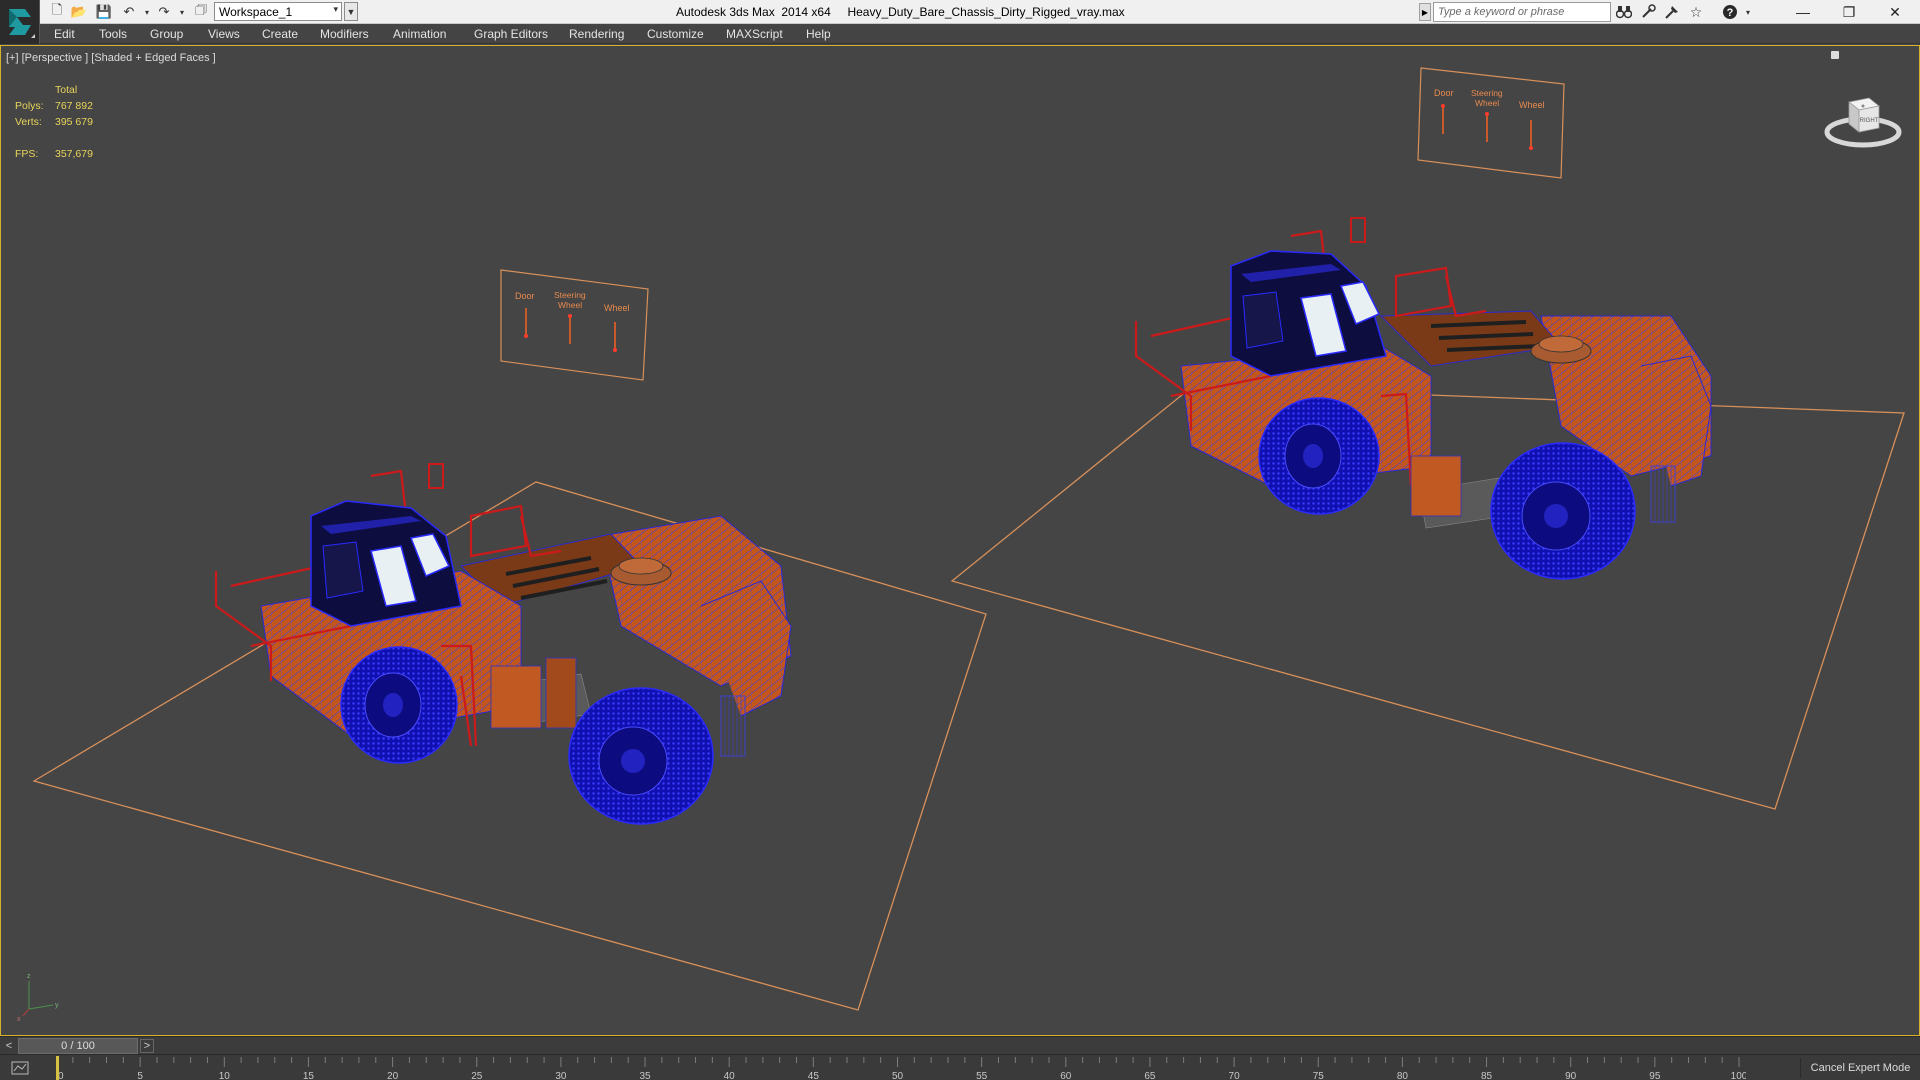 The image size is (1920, 1080). I want to click on track-tick-label: 20, so click(393, 1075).